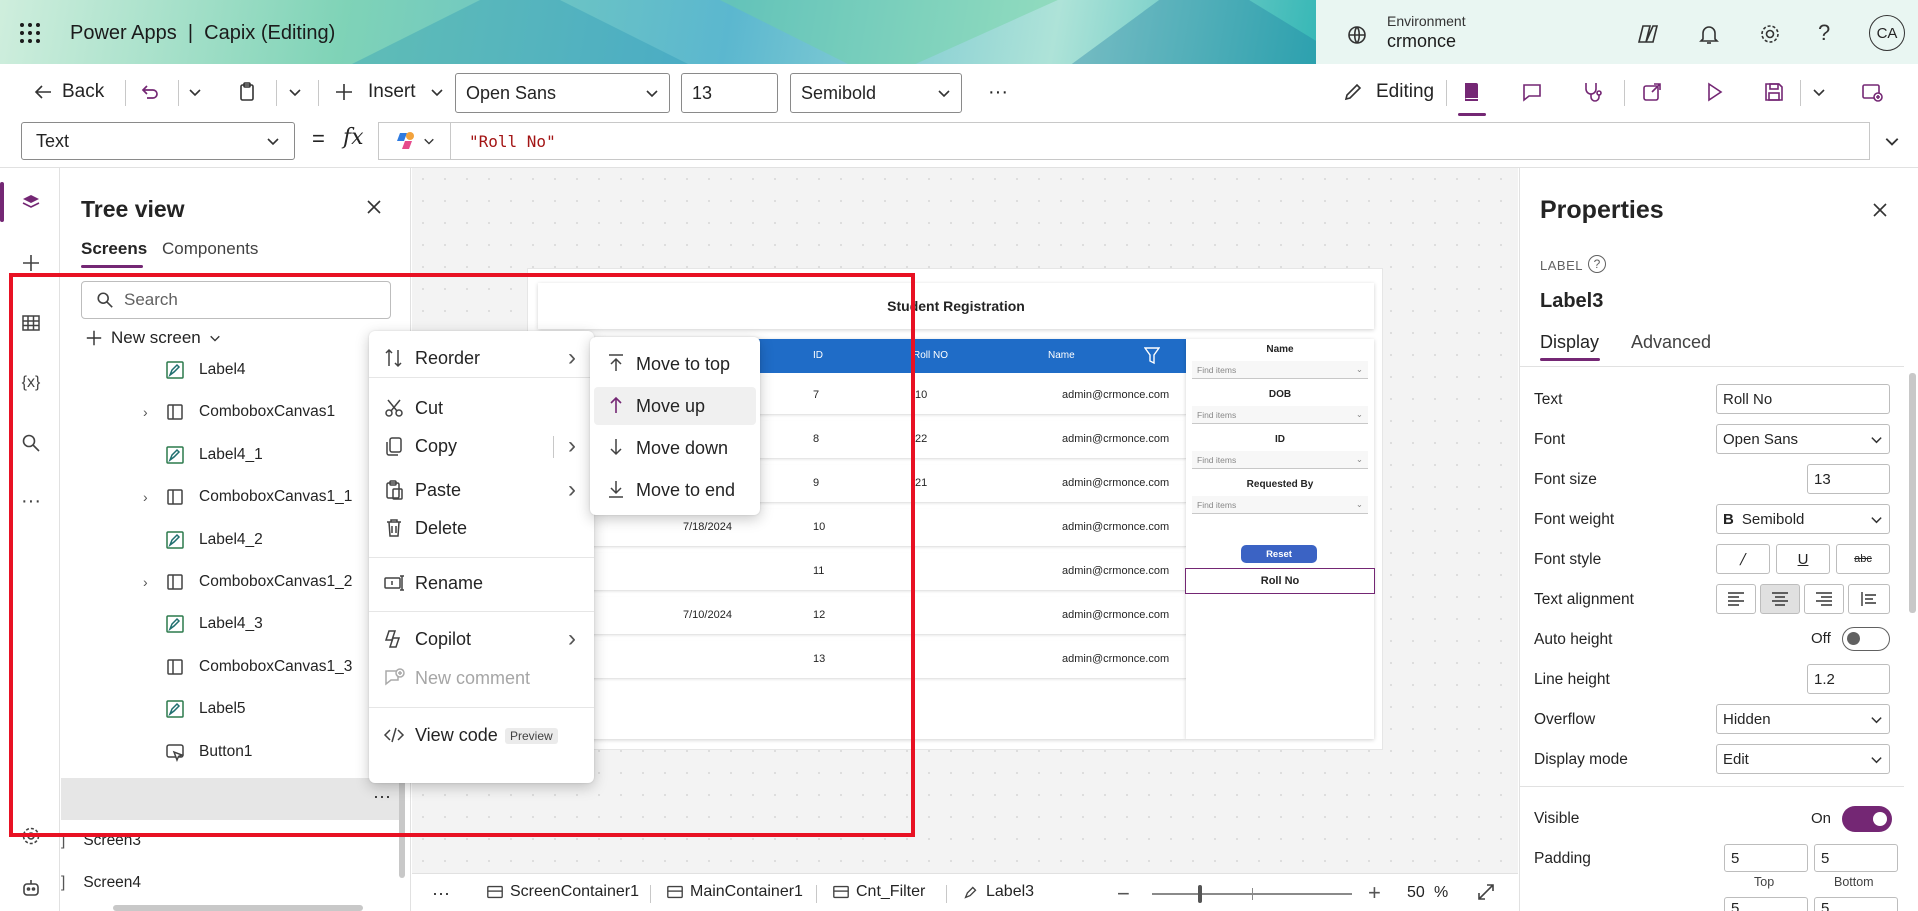  What do you see at coordinates (481, 583) in the screenshot?
I see `menu-item-rename: Rename` at bounding box center [481, 583].